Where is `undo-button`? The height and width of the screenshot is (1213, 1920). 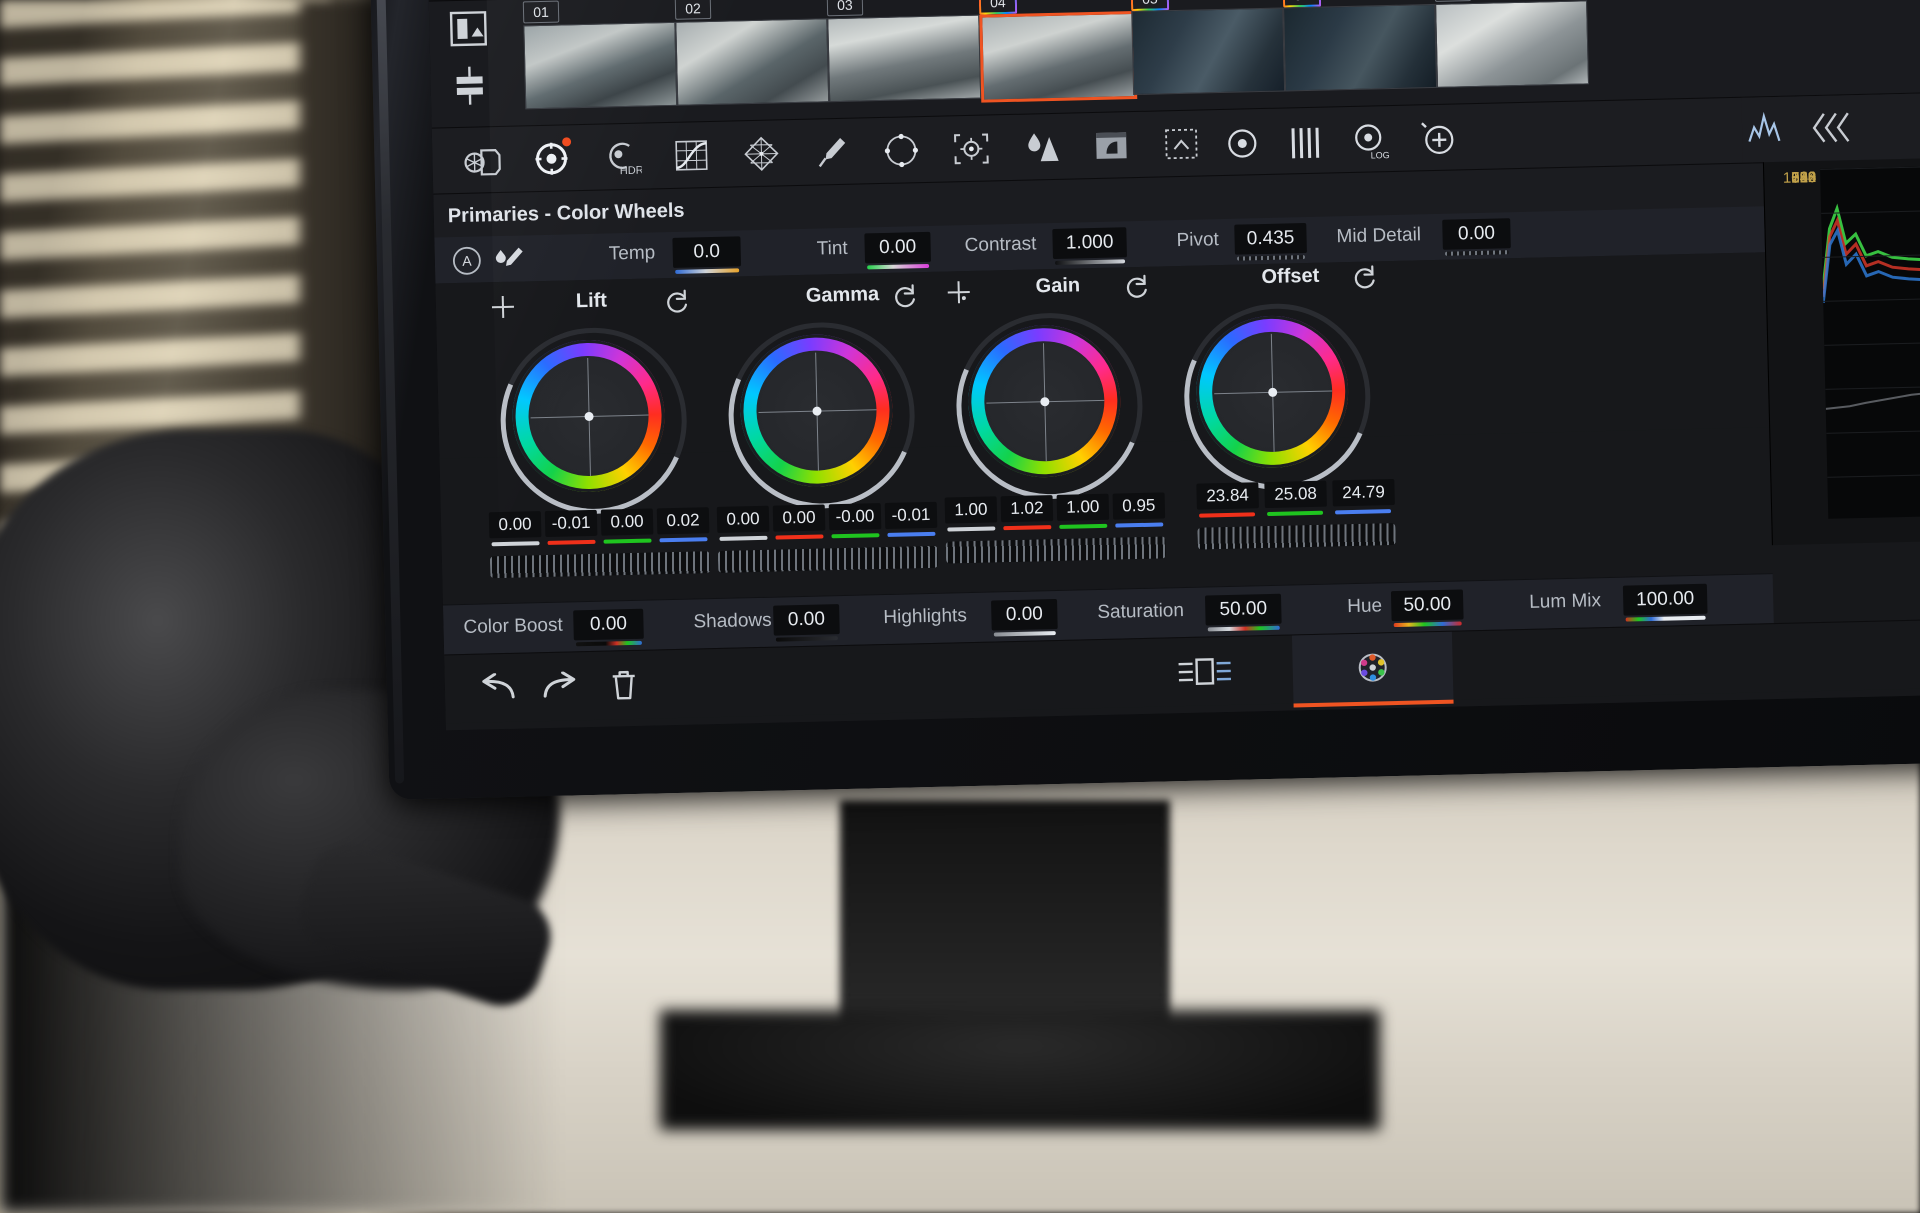
undo-button is located at coordinates (497, 688).